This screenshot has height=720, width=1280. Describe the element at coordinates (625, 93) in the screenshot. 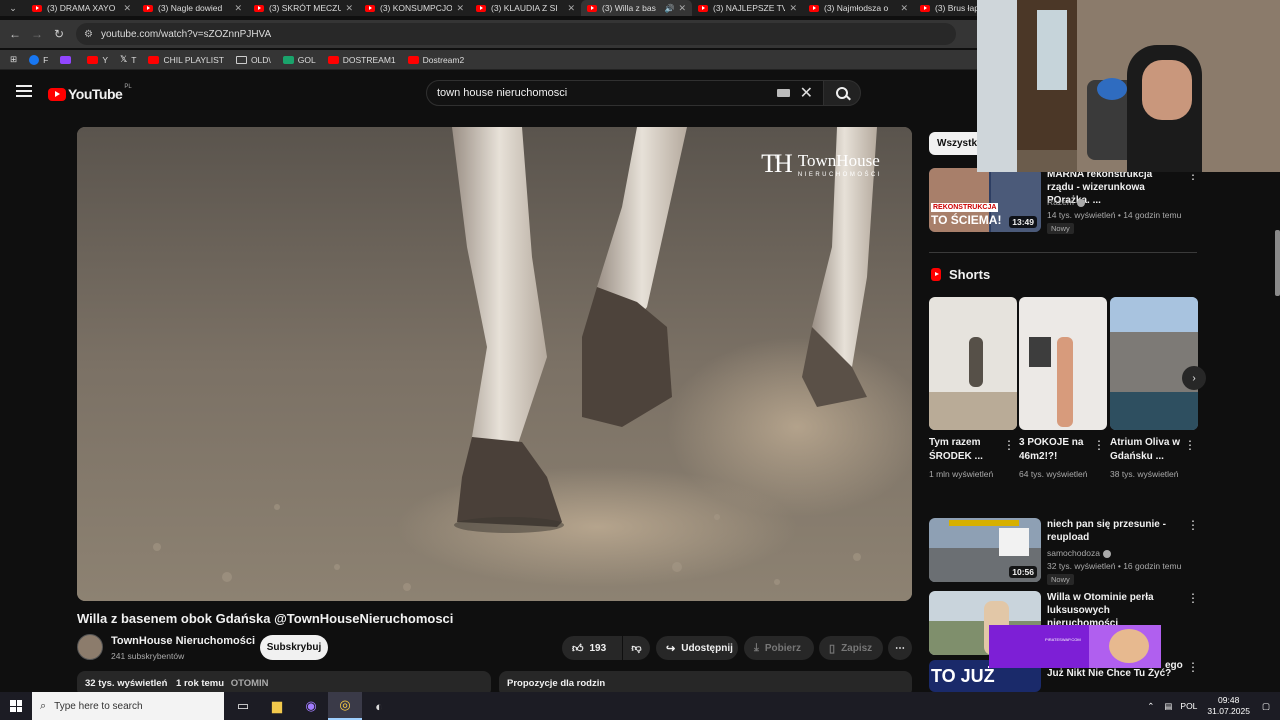

I see `search-input: town house nieruchomosci ✕` at that location.